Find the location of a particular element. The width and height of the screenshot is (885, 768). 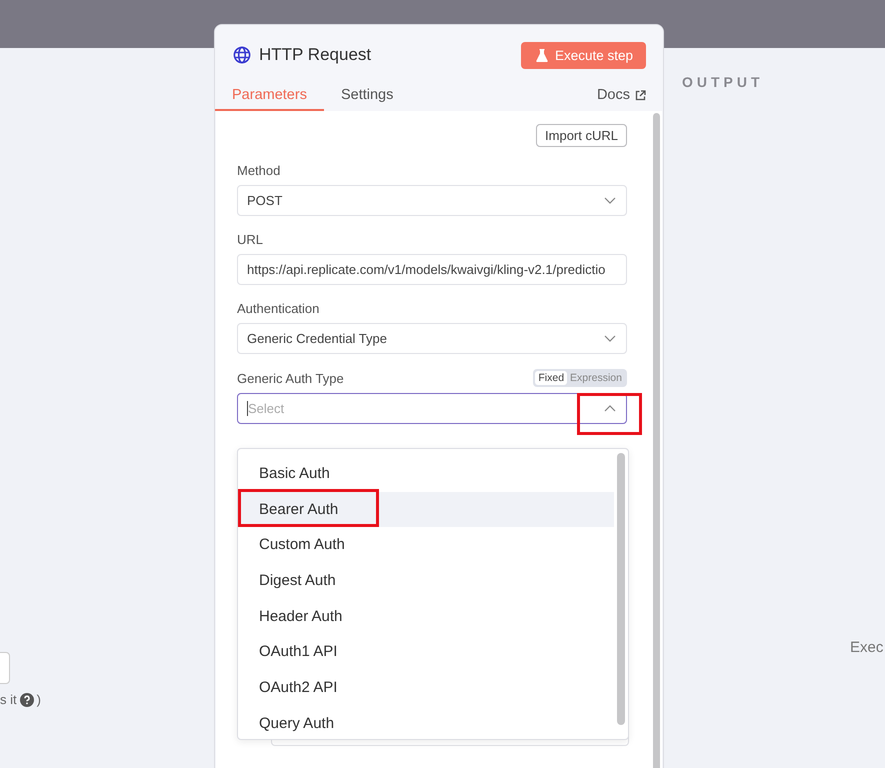

docs-link: Docs is located at coordinates (621, 99).